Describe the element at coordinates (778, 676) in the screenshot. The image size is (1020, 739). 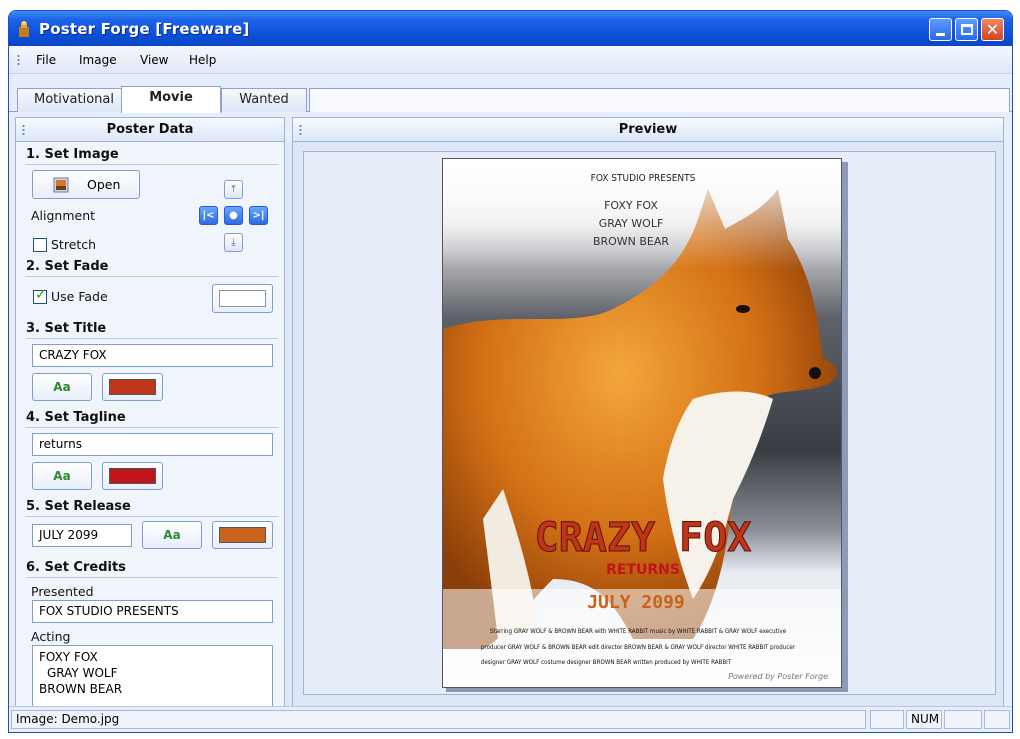
I see `poster-powered-by: Powered by Poster Forge` at that location.